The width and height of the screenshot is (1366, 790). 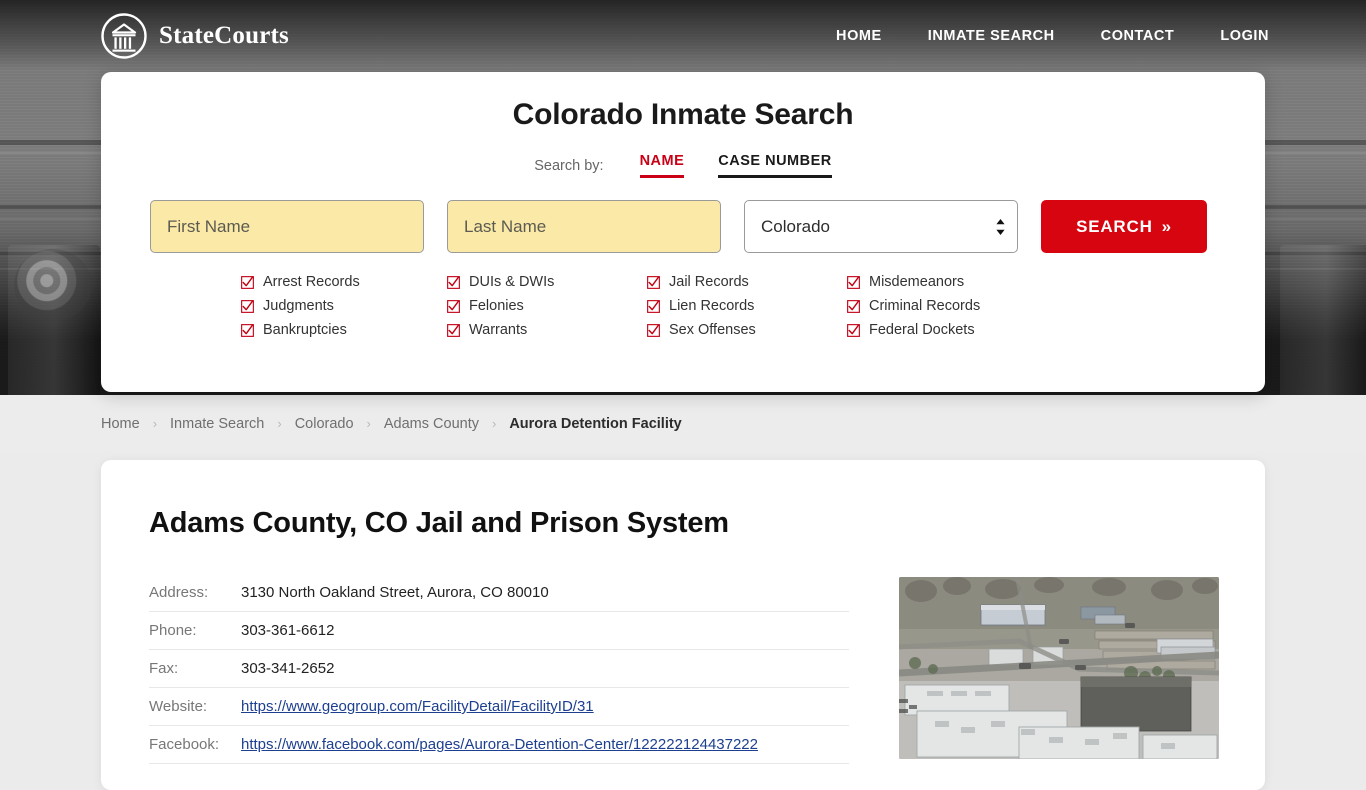 What do you see at coordinates (991, 36) in the screenshot?
I see `nav-item-inmate-search: INMATE SEARCH` at bounding box center [991, 36].